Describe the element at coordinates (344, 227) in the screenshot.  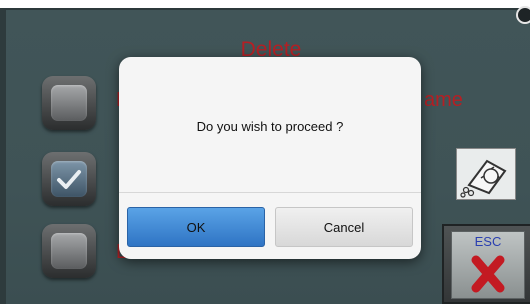
I see `cancel-button: Cancel` at that location.